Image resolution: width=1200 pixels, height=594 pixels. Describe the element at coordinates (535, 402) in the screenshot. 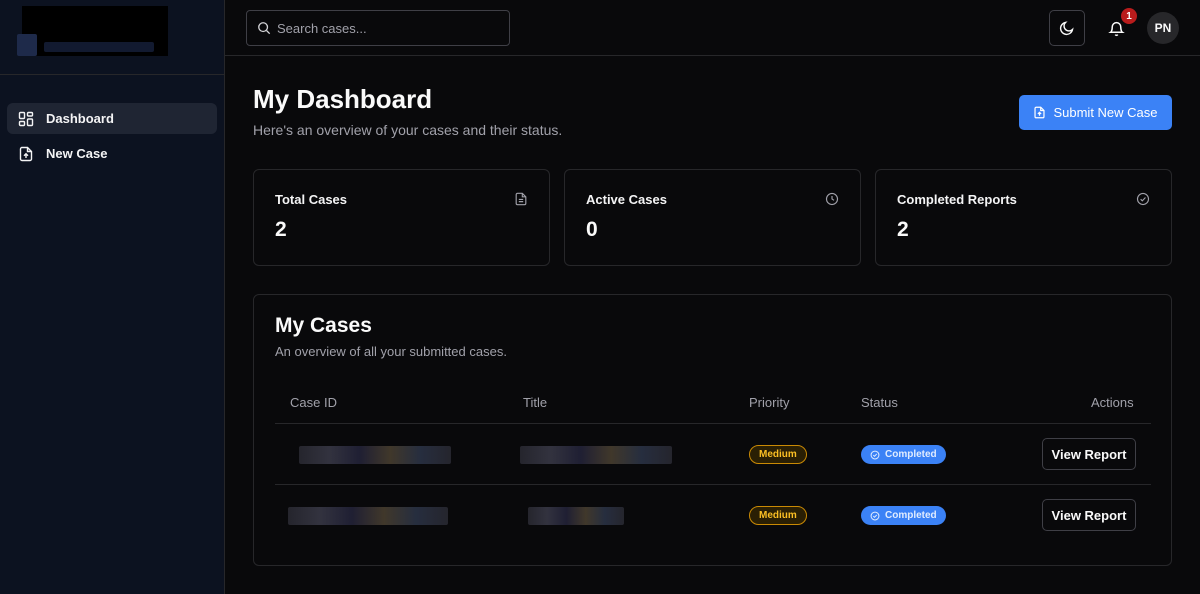

I see `column-header-title: Title` at that location.